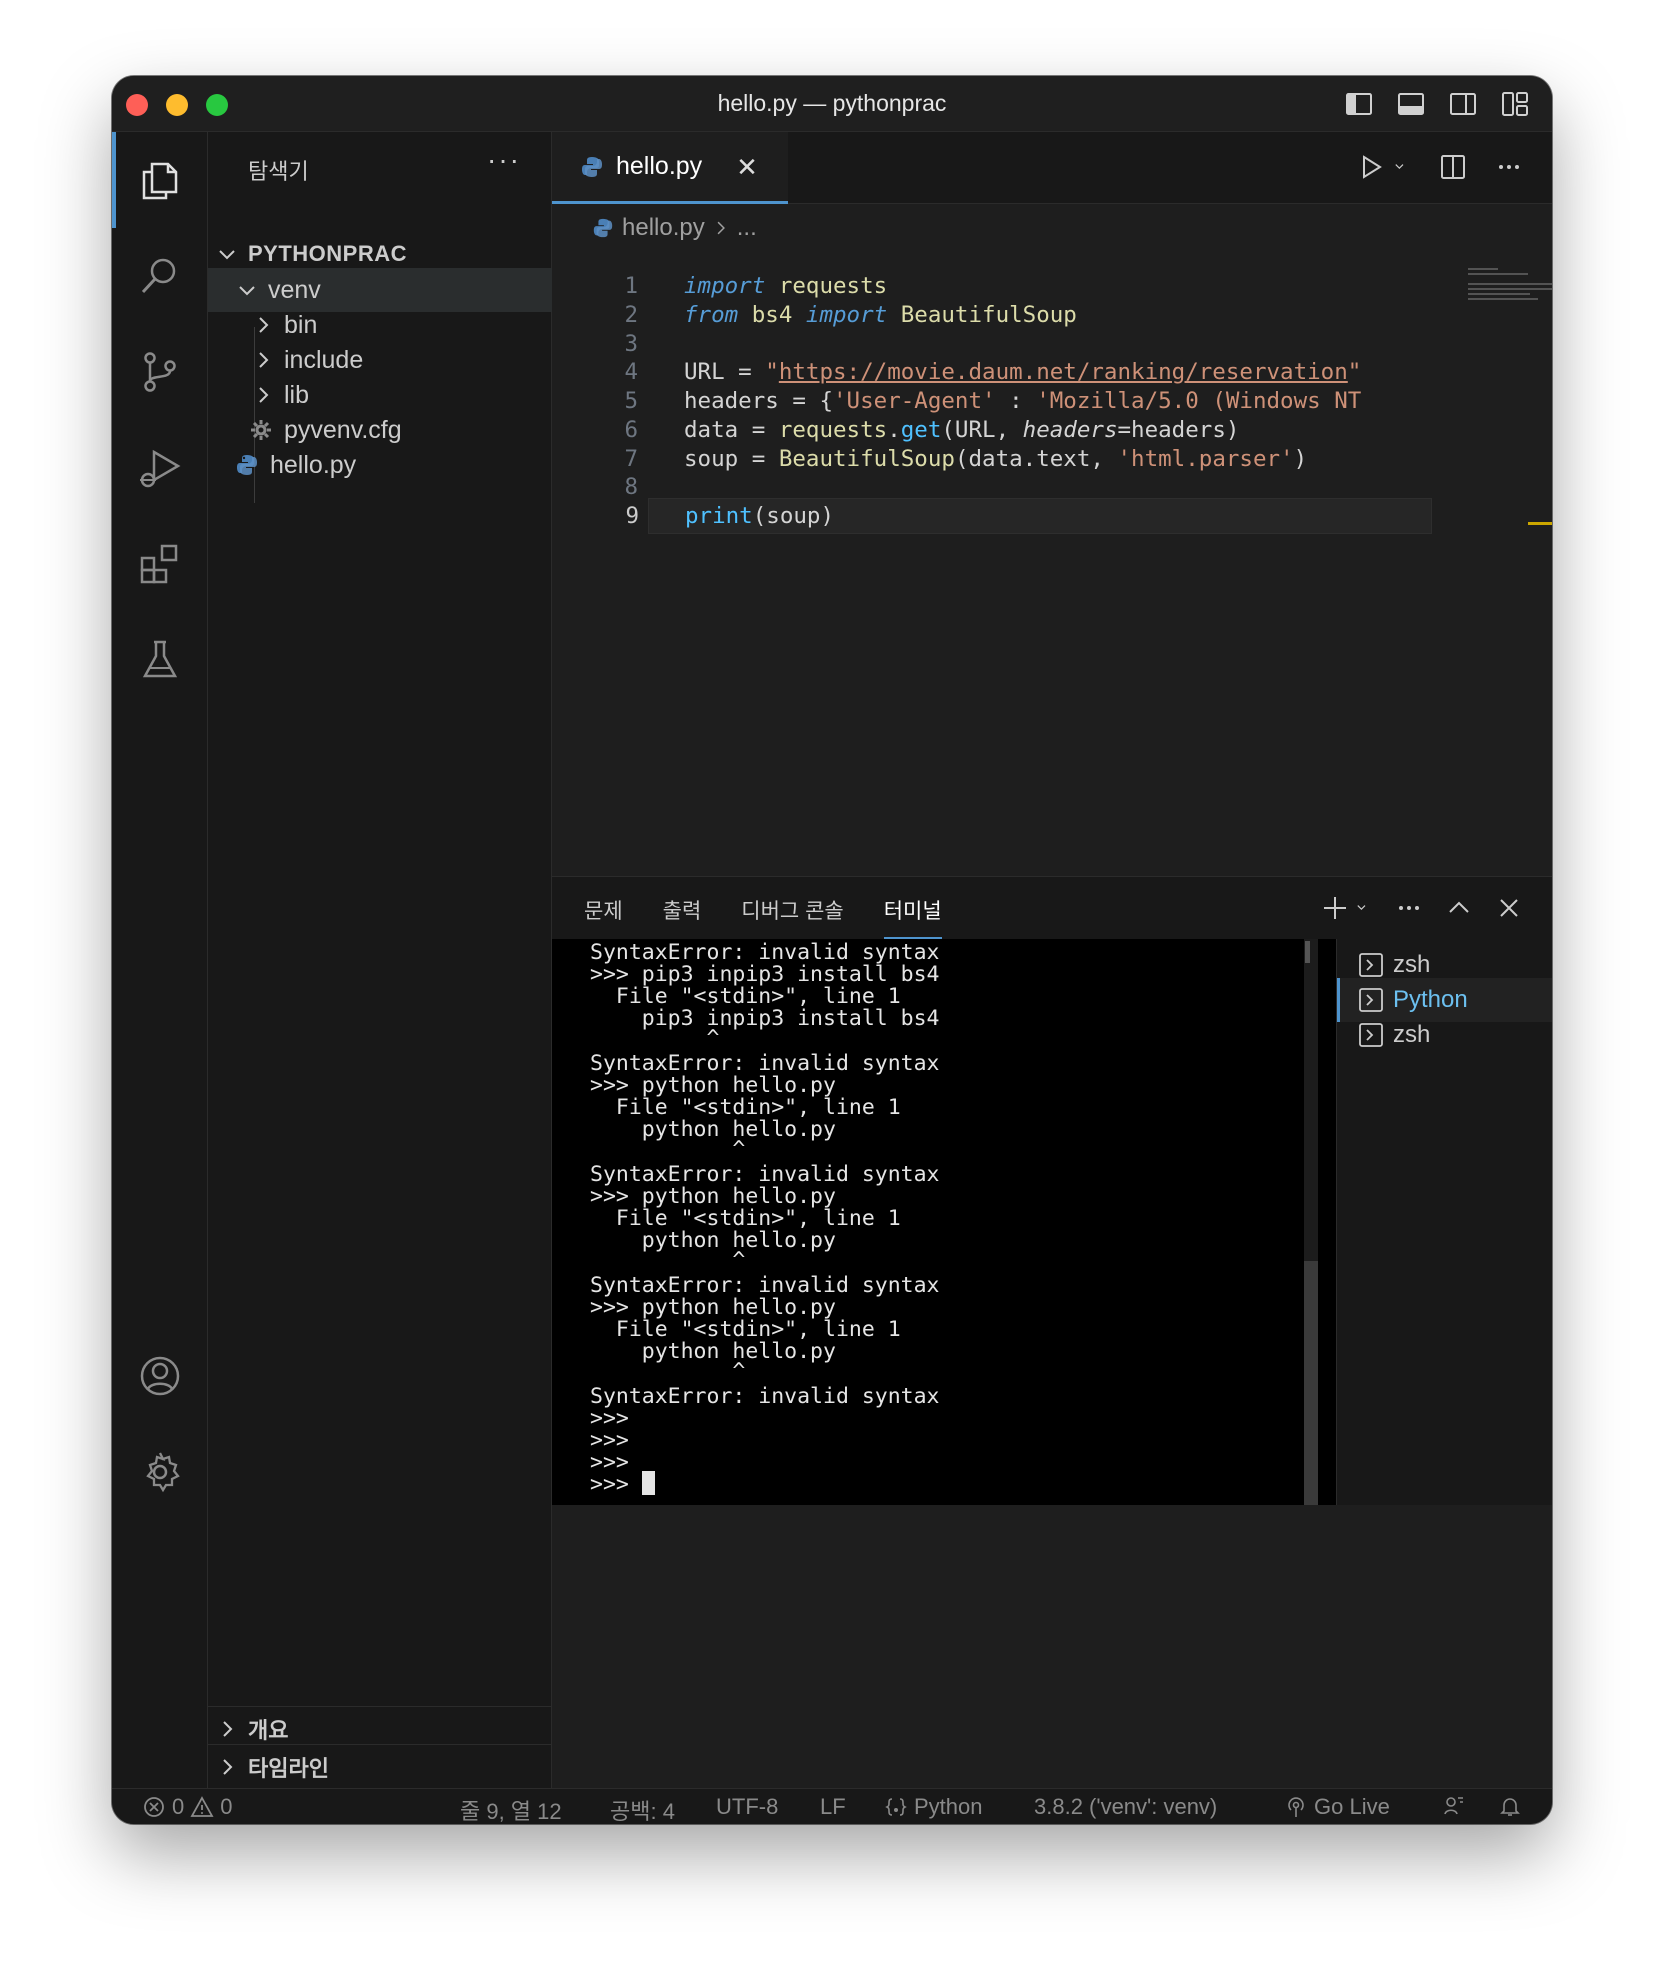  Describe the element at coordinates (1411, 104) in the screenshot. I see `toggle-panel-icon` at that location.